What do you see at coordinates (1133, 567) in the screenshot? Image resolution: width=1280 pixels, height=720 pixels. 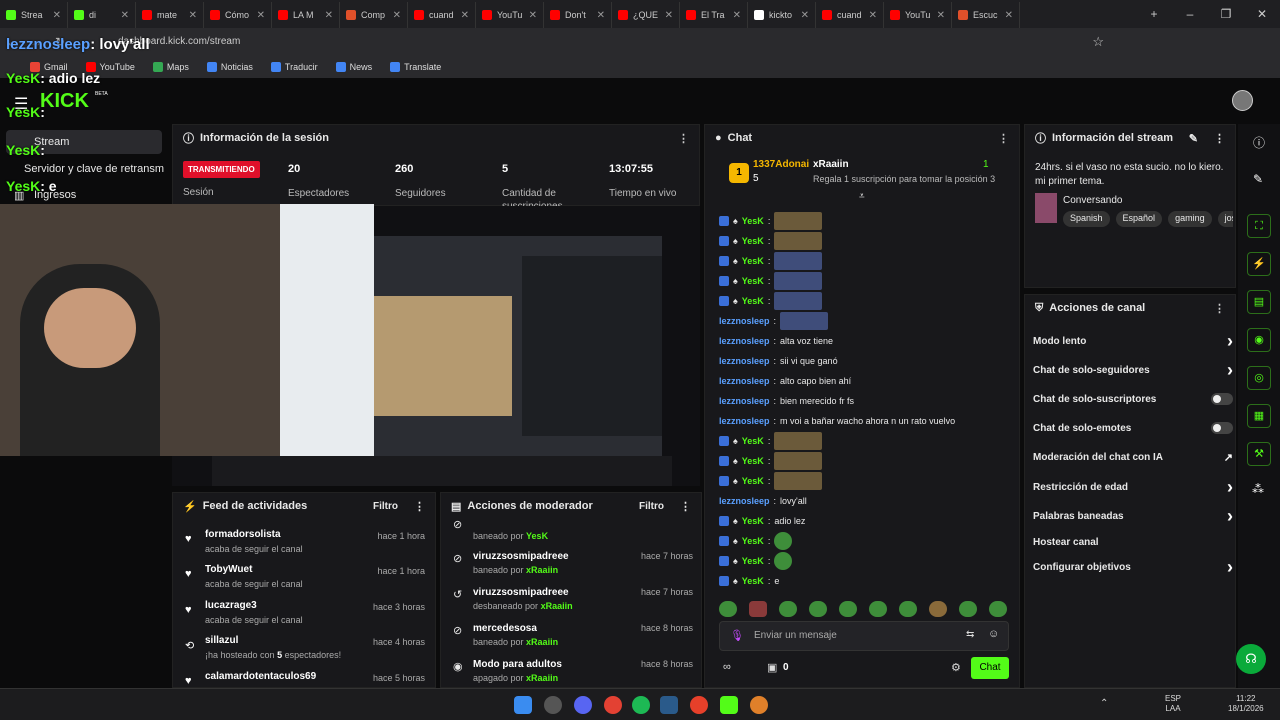 I see `channel-action: Configurar objetivos ›` at bounding box center [1133, 567].